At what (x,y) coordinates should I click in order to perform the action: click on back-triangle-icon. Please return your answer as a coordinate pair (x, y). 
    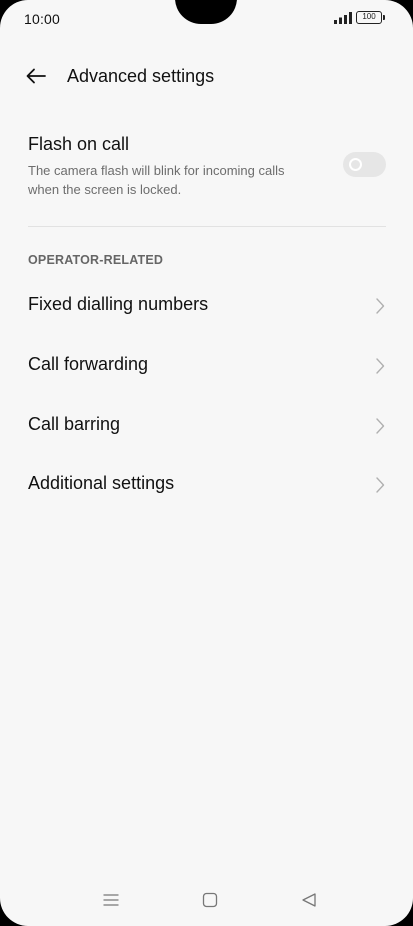
    Looking at the image, I should click on (309, 900).